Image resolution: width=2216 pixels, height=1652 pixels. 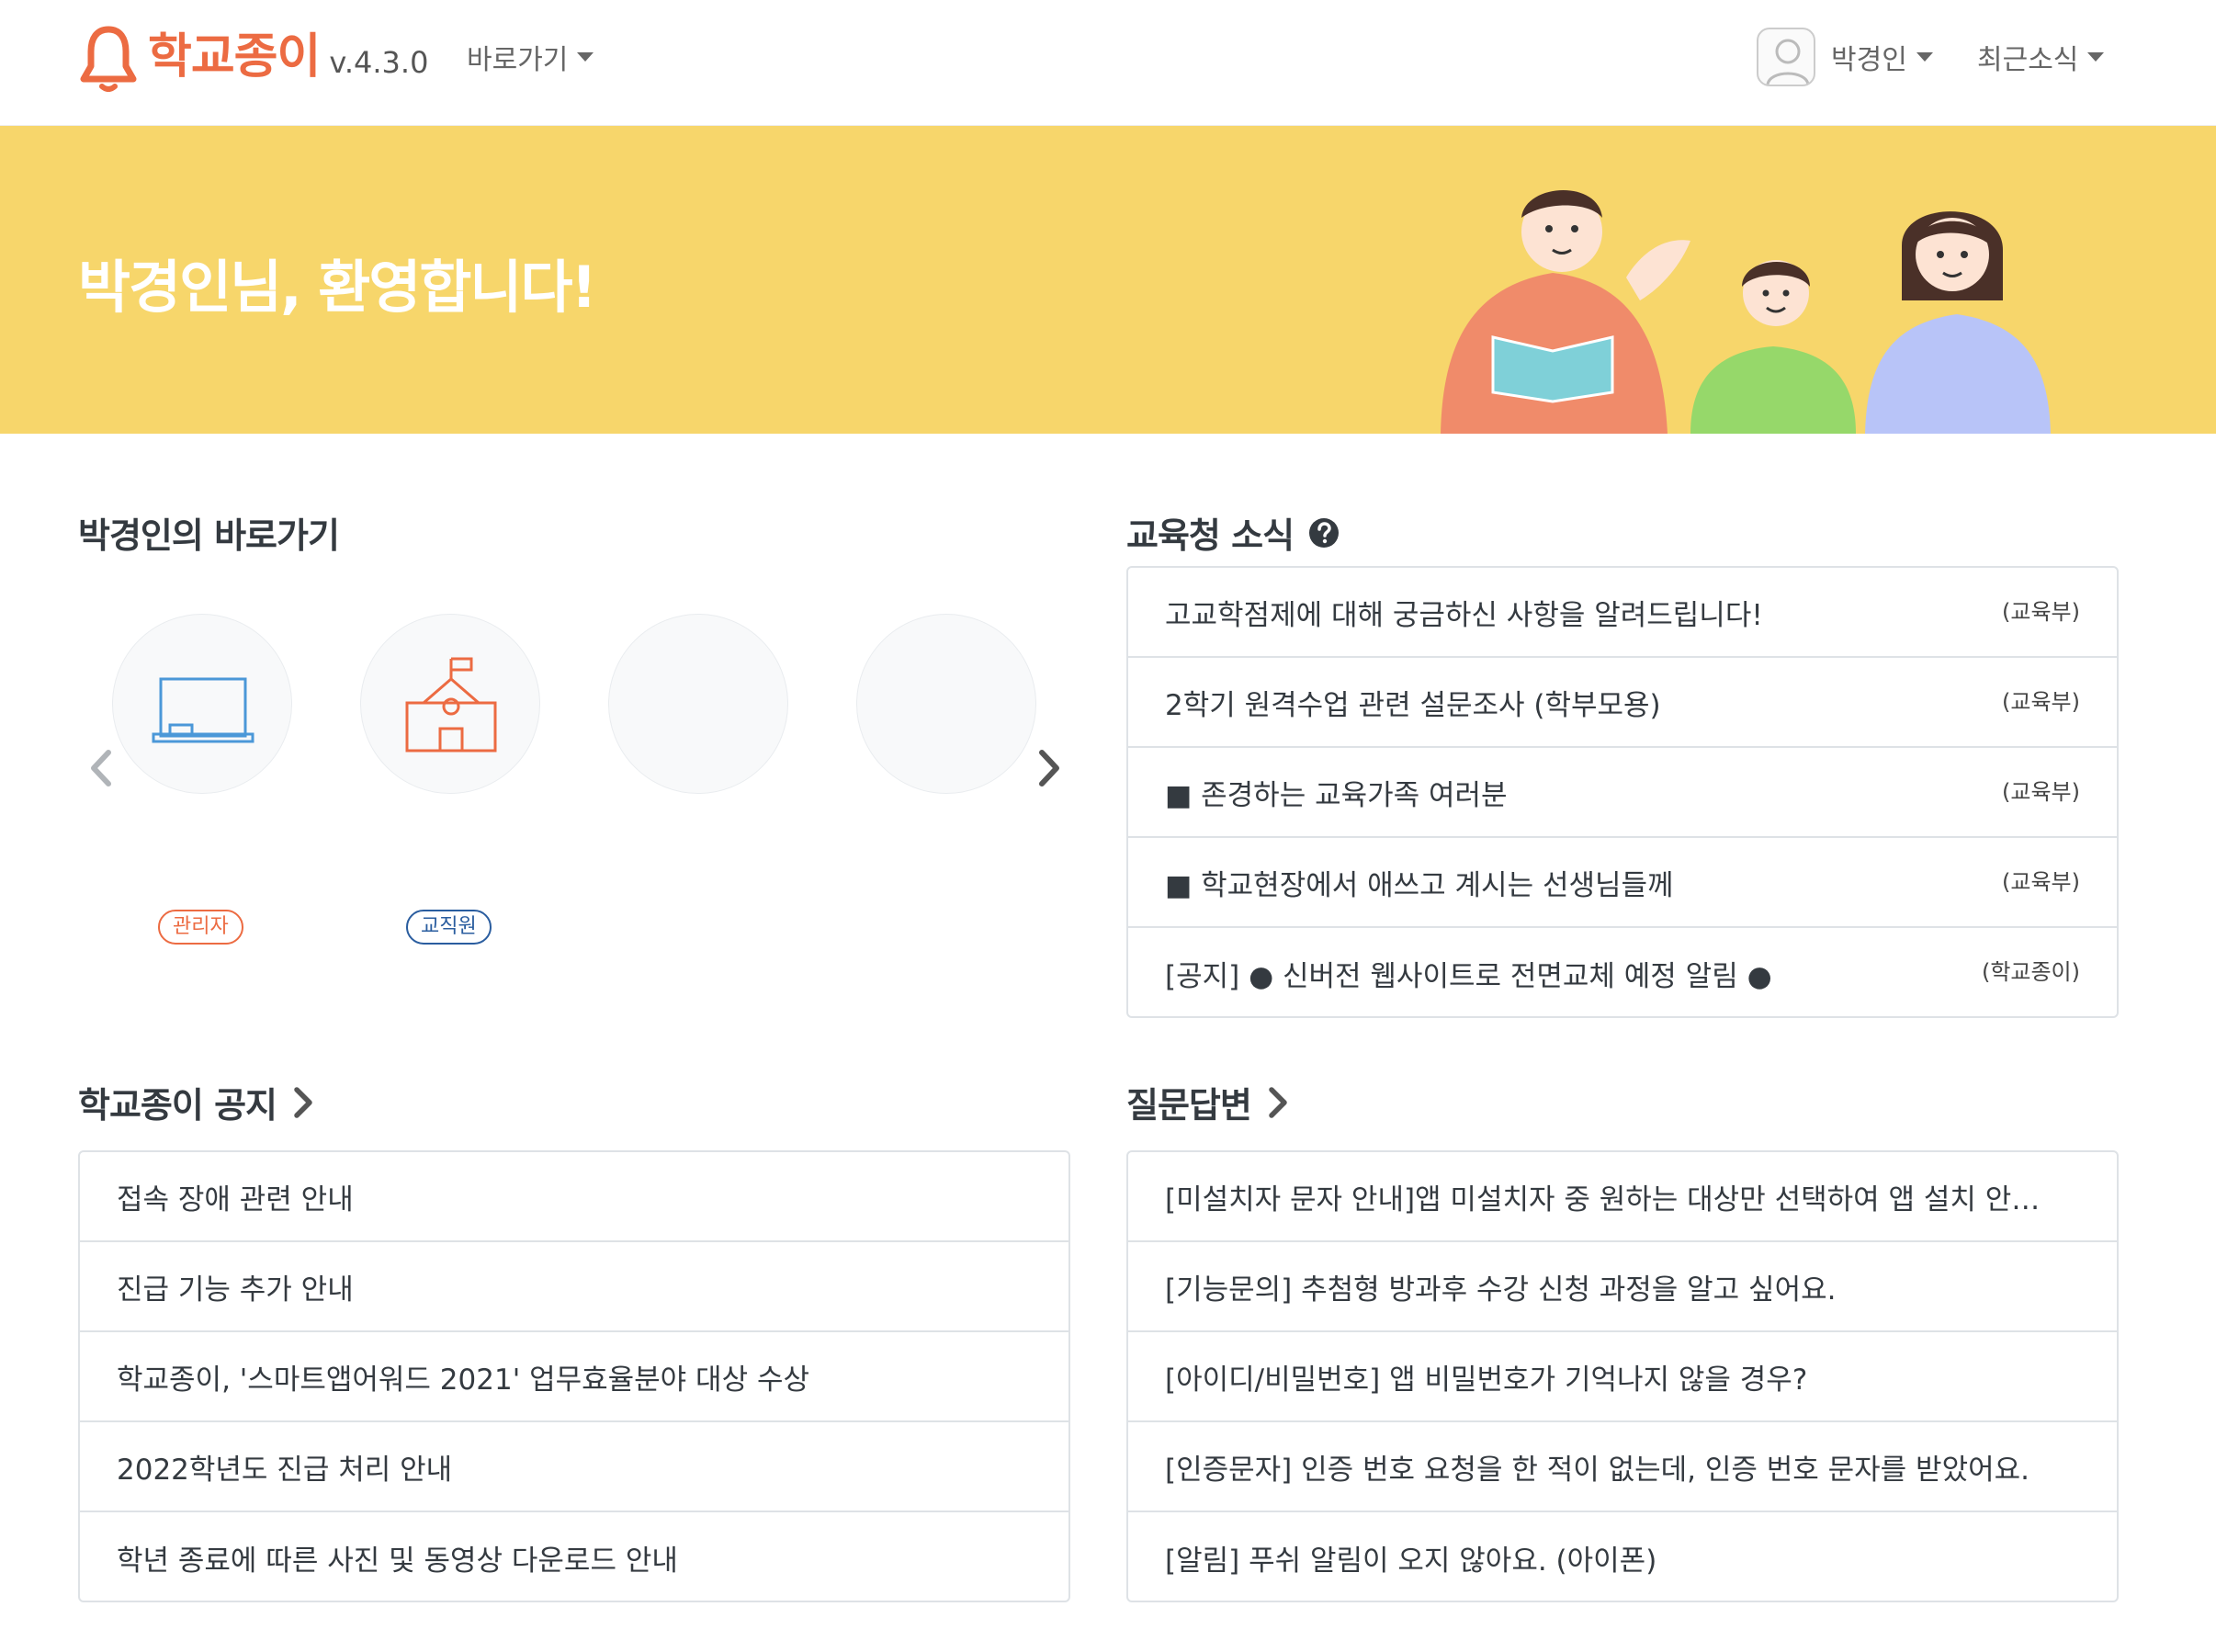 What do you see at coordinates (574, 1287) in the screenshot?
I see `list-item: 진급 기능 추가 안내` at bounding box center [574, 1287].